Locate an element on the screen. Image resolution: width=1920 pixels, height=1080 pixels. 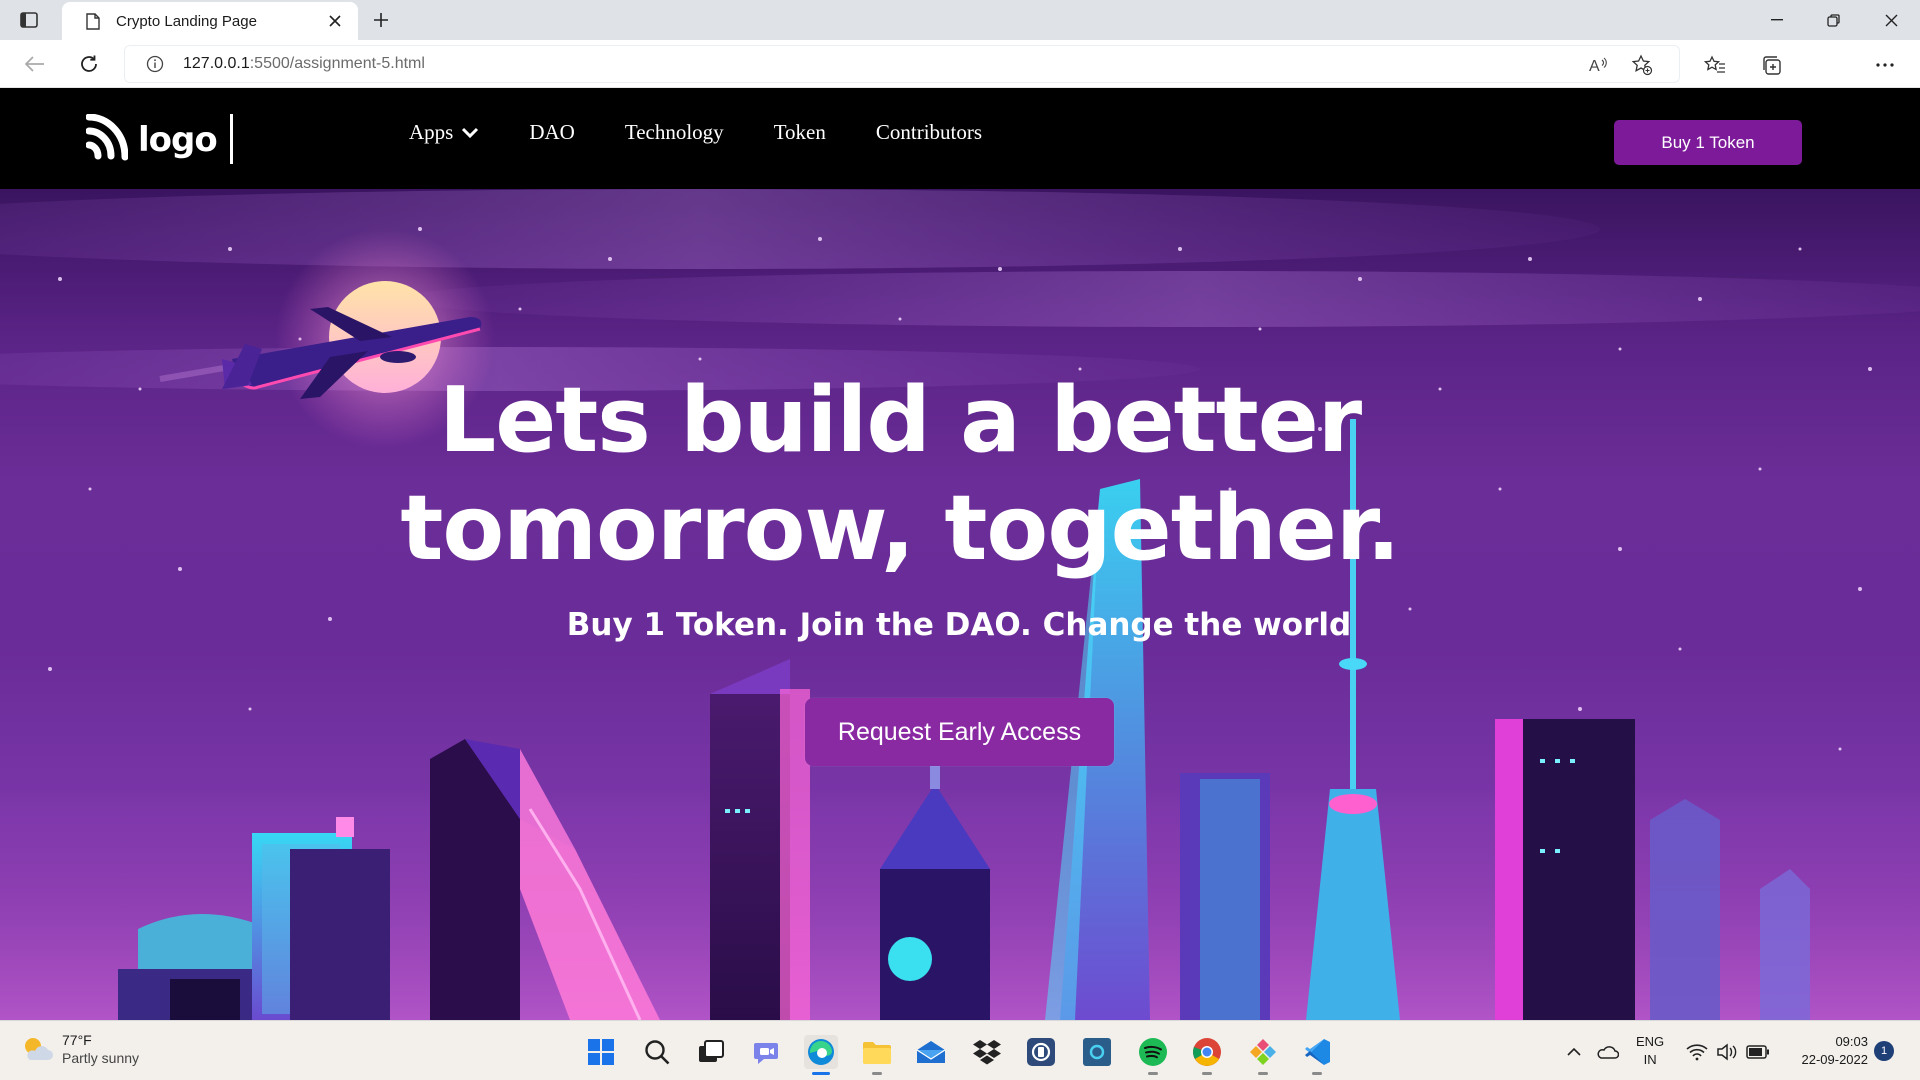
cortana-icon is located at coordinates (1097, 1052).